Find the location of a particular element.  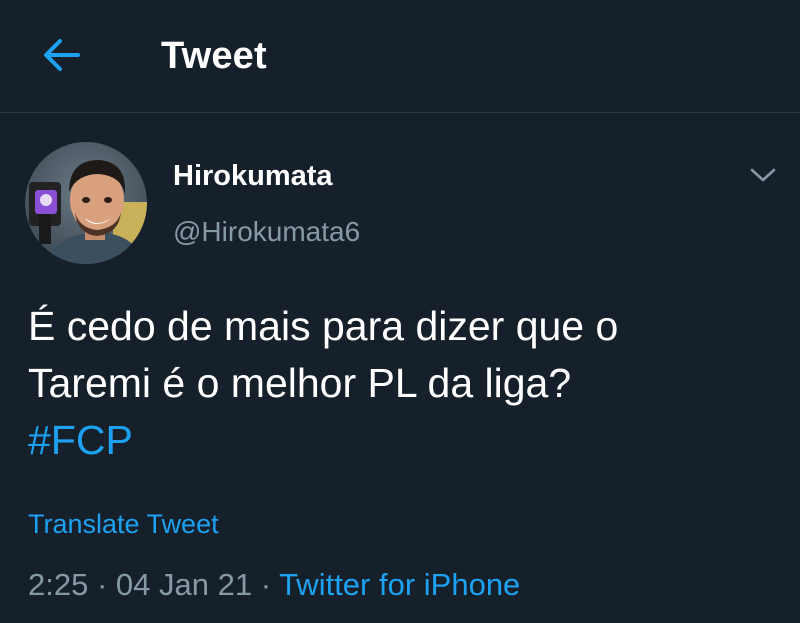

arrow-left-icon is located at coordinates (62, 55).